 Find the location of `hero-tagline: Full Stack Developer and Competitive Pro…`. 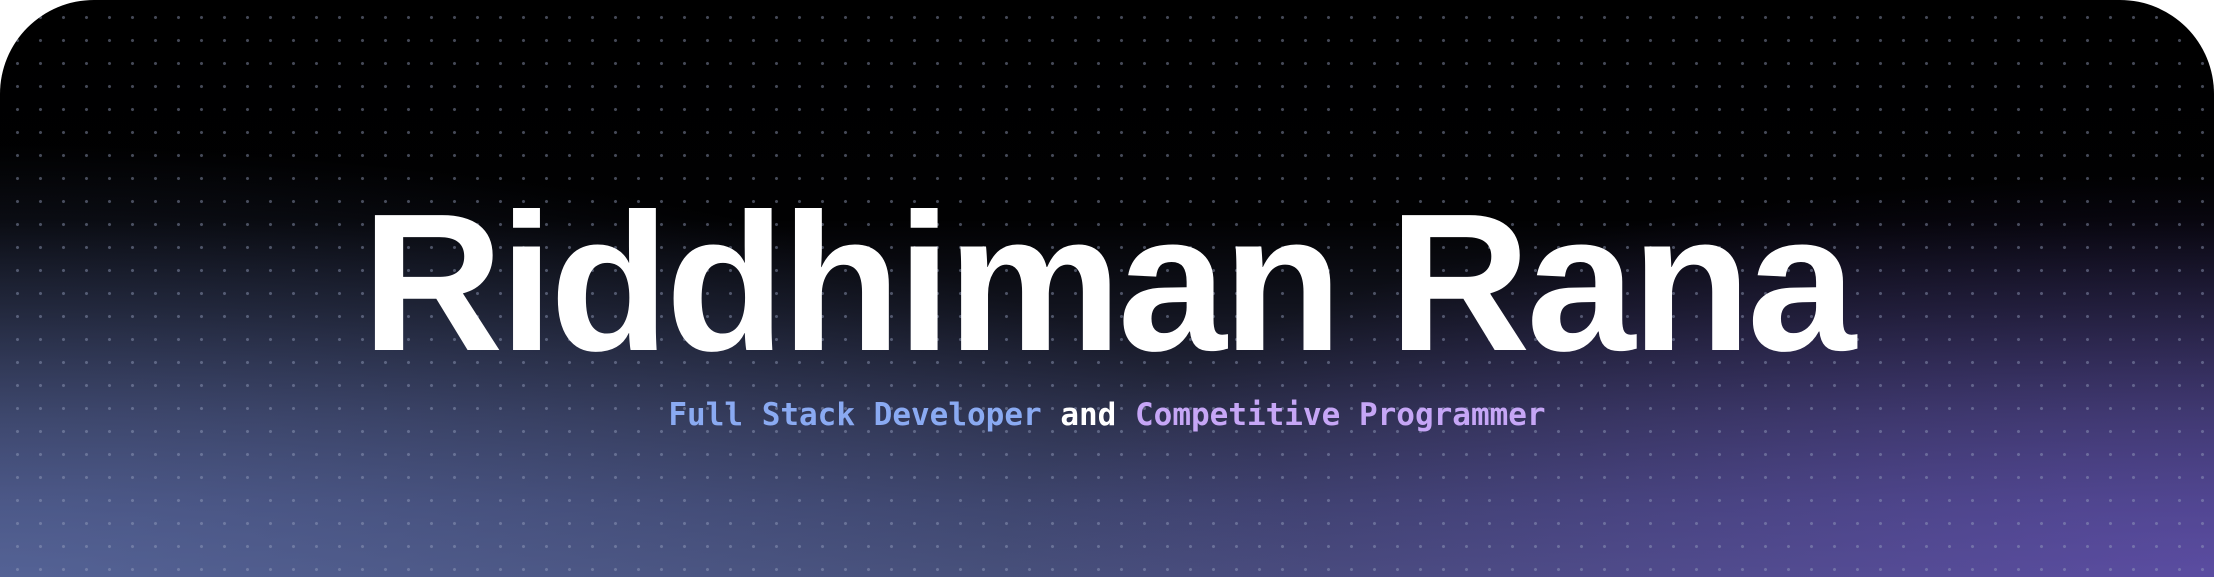

hero-tagline: Full Stack Developer and Competitive Pro… is located at coordinates (1107, 415).